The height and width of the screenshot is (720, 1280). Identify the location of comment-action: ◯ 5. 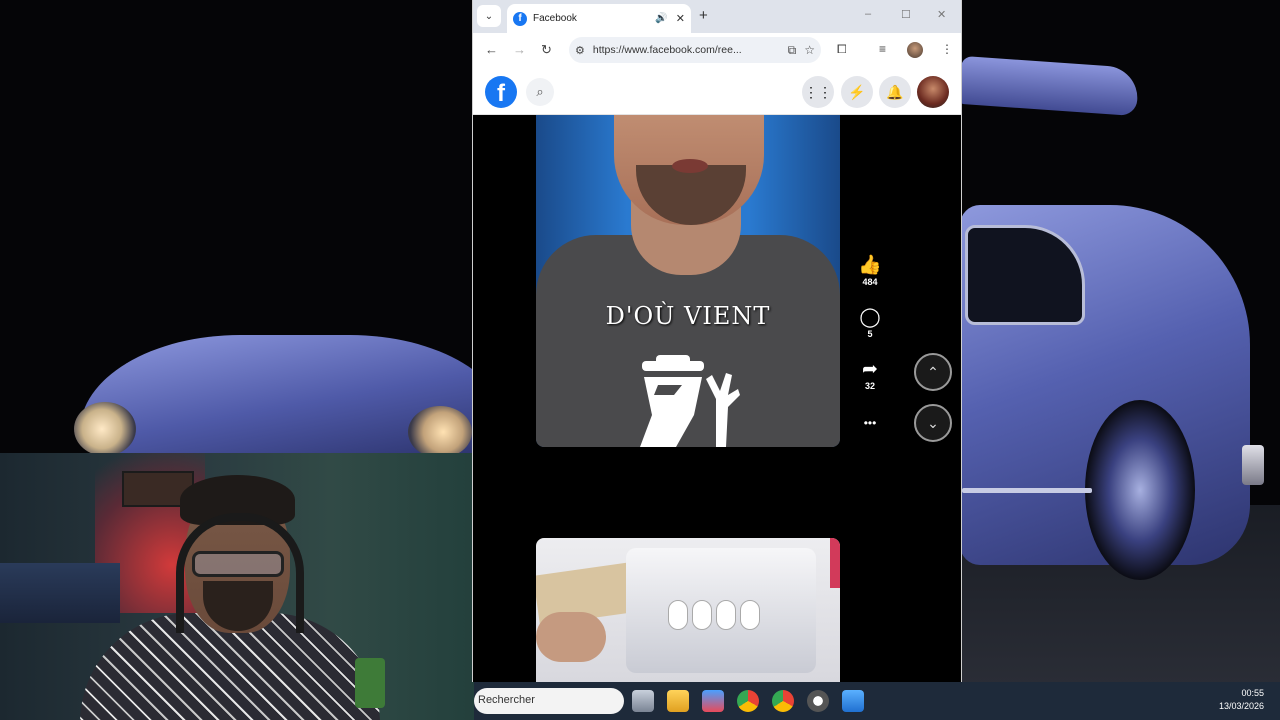
(870, 323).